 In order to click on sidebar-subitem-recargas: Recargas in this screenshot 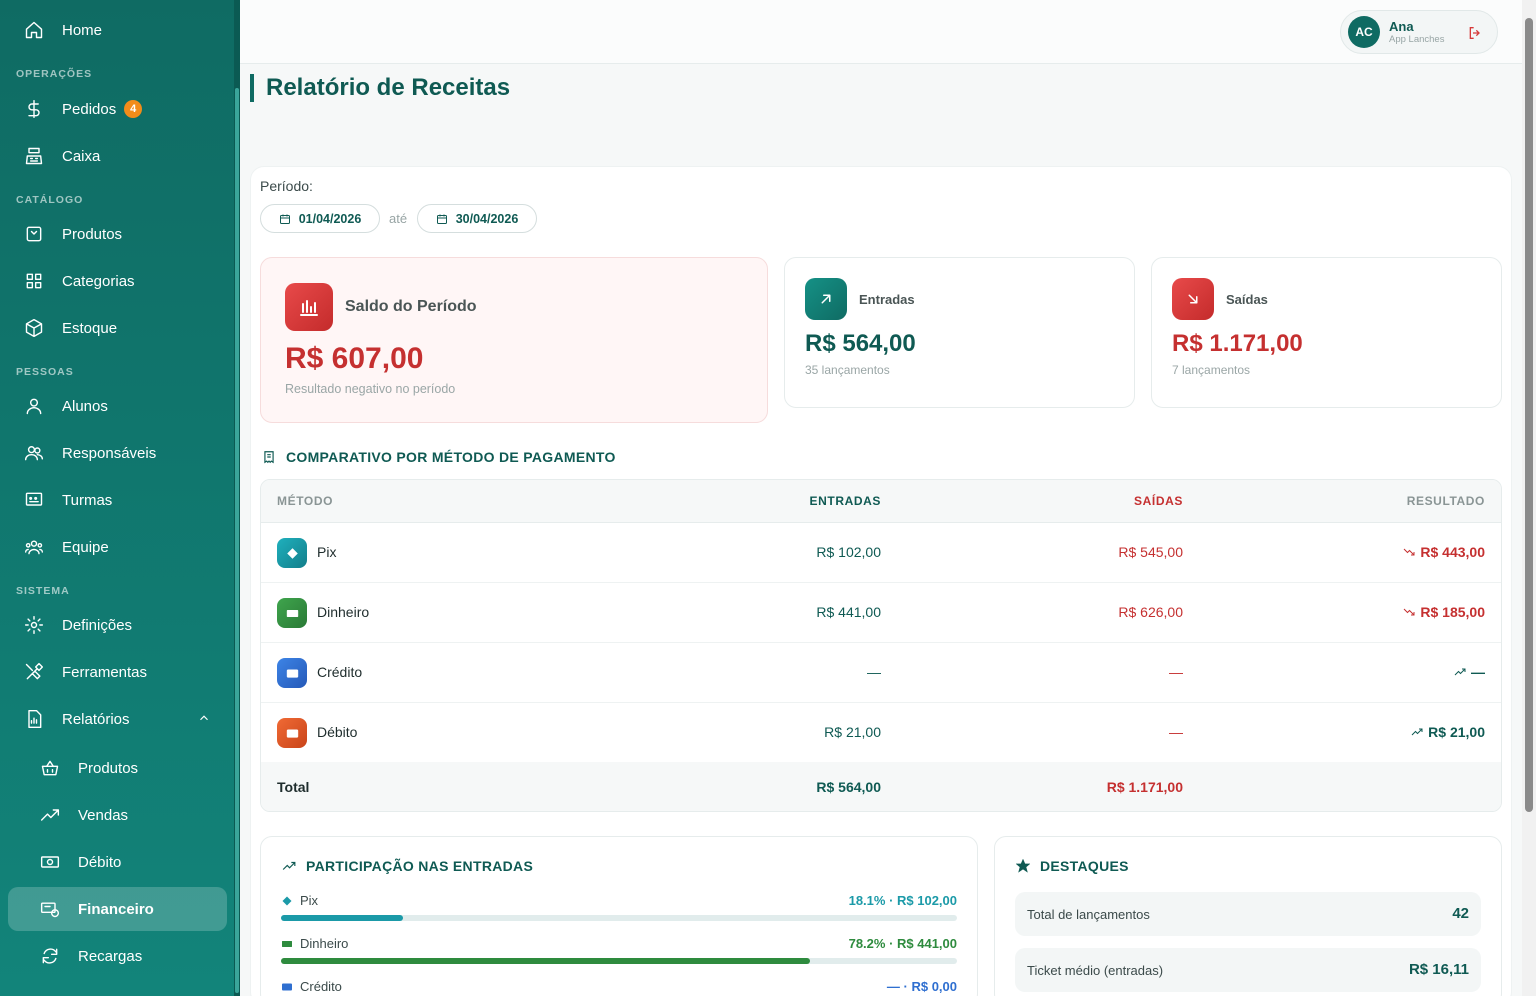, I will do `click(117, 956)`.